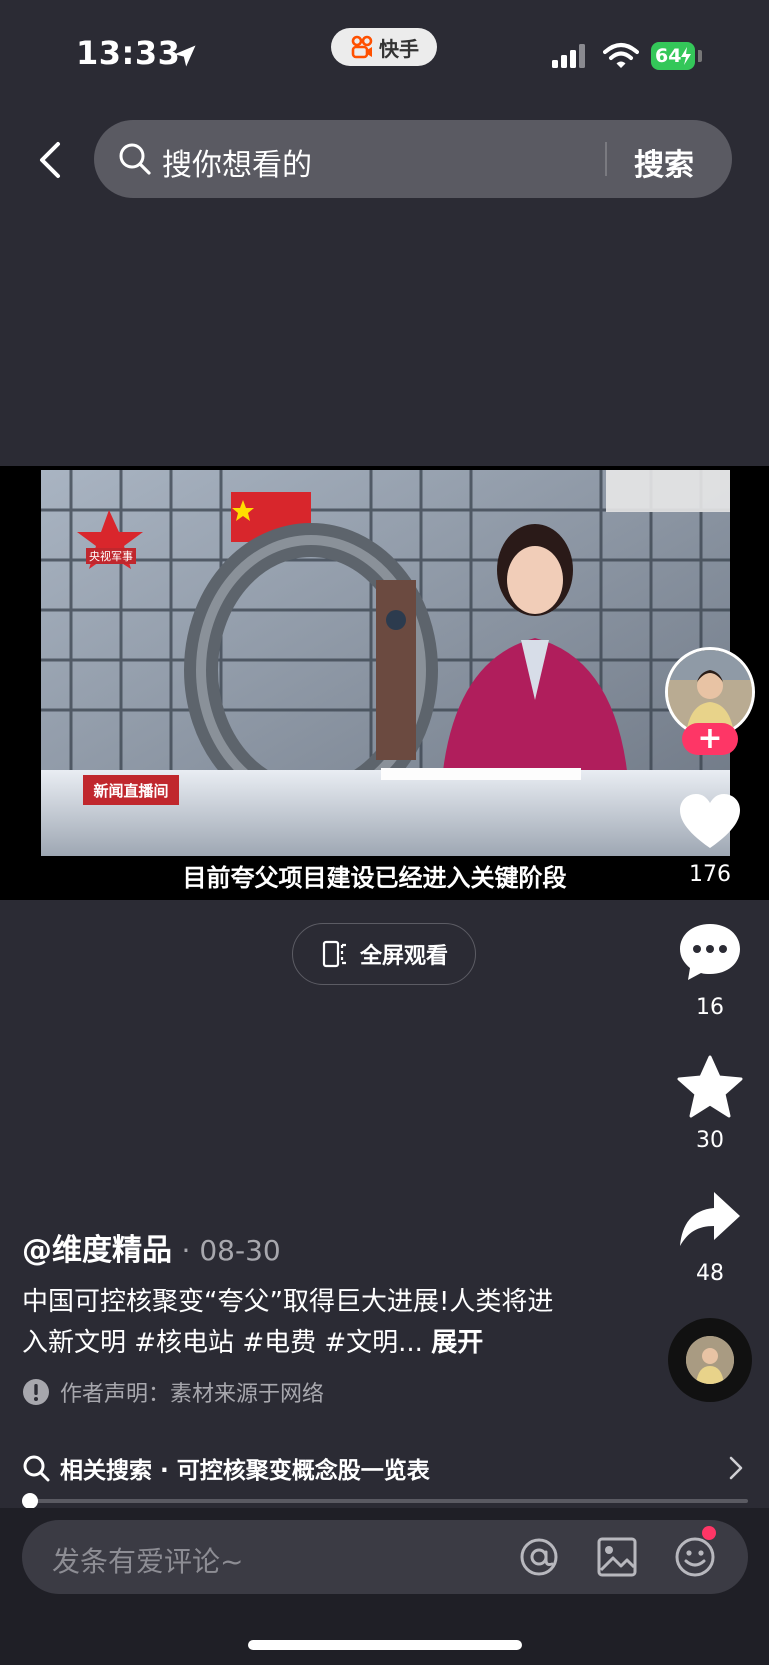 This screenshot has width=769, height=1665. I want to click on comment-count: 16, so click(710, 1007).